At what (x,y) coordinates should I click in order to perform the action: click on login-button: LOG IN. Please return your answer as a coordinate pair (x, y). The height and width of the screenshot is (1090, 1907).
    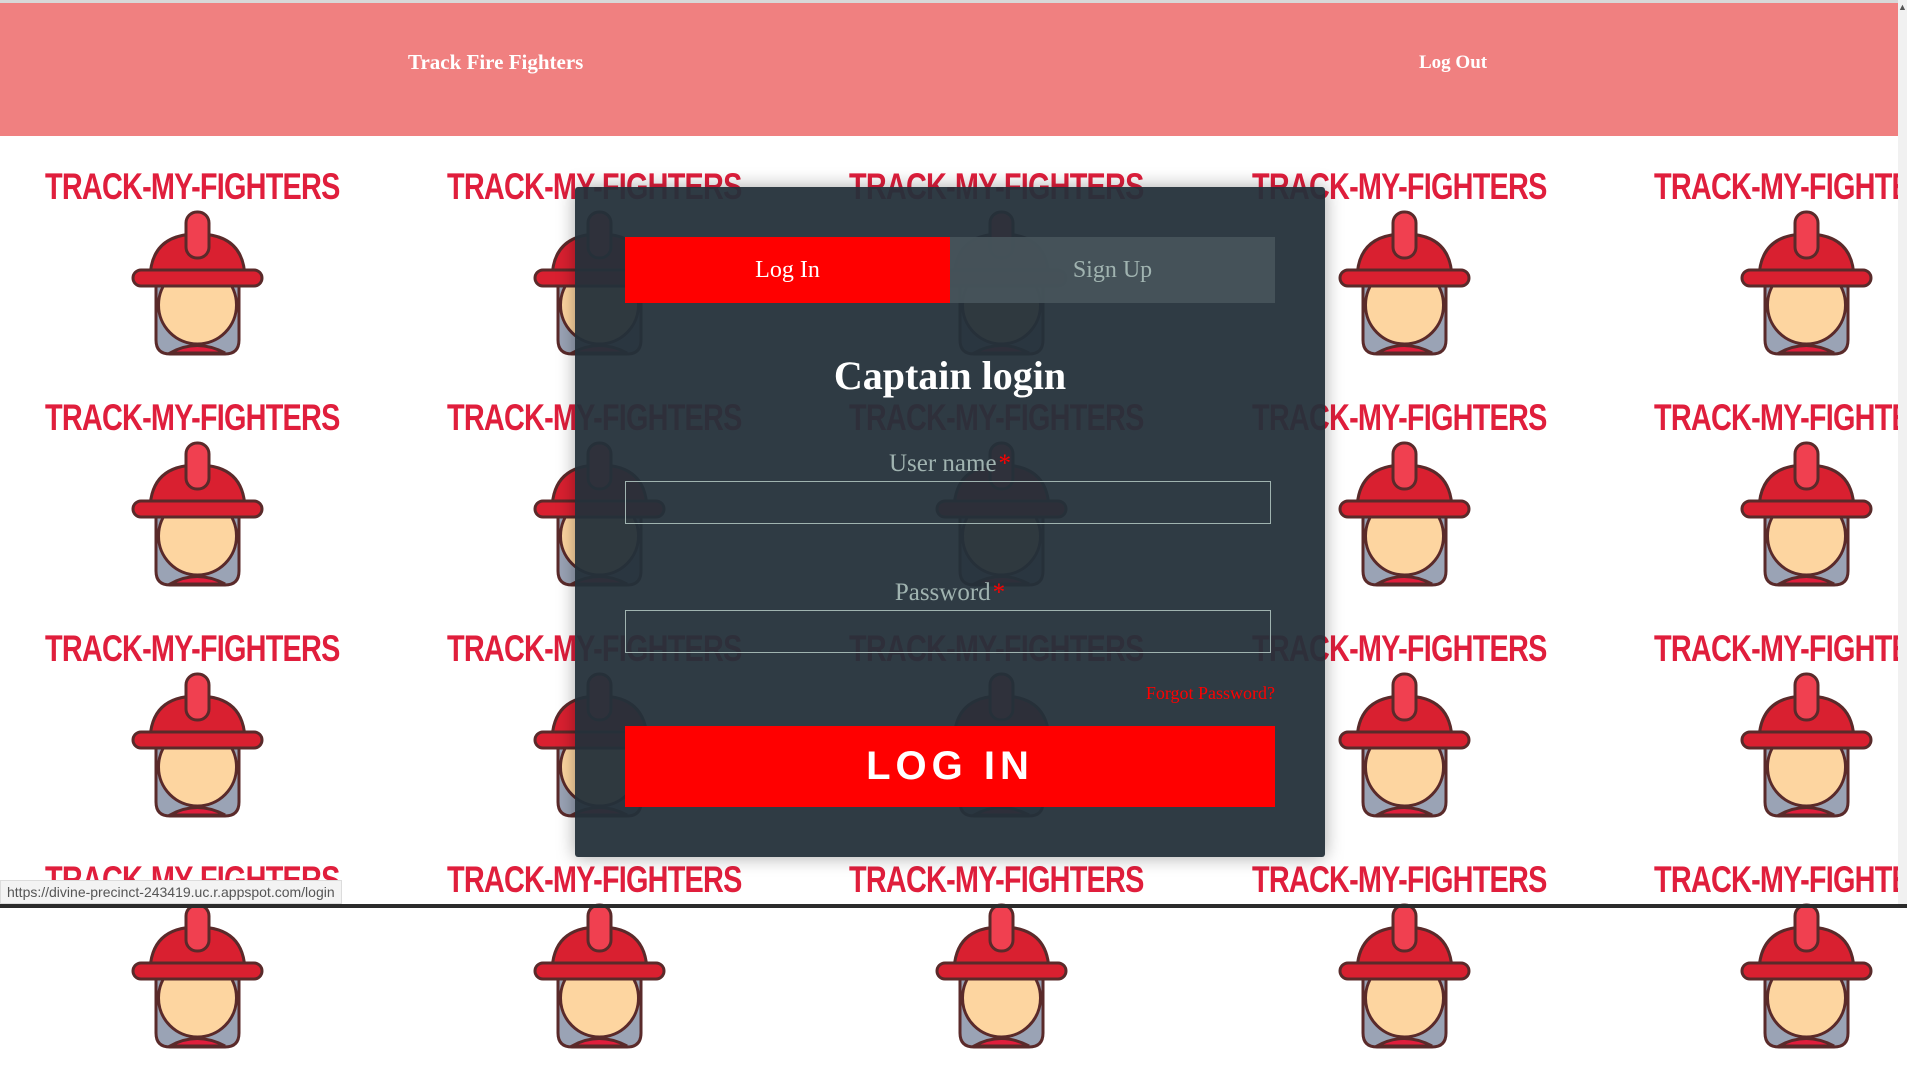
    Looking at the image, I should click on (950, 766).